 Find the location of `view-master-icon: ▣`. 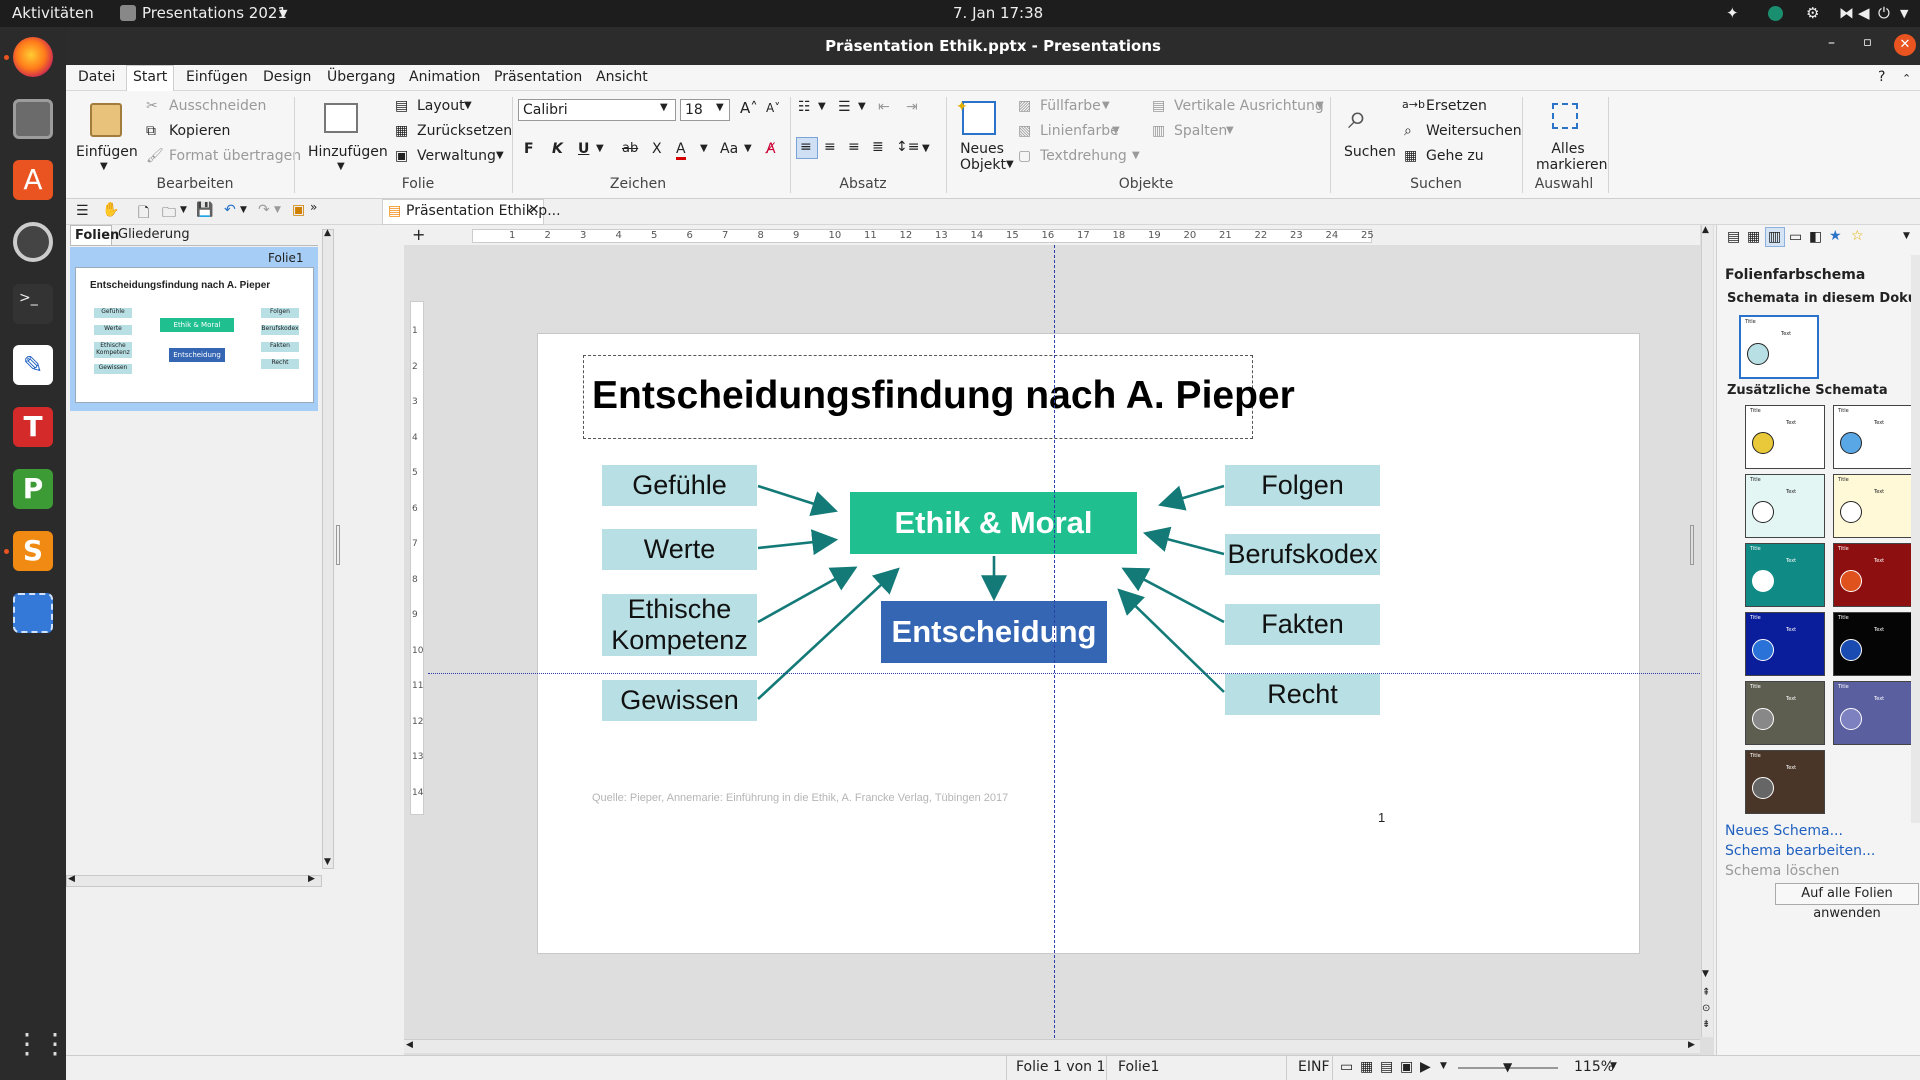

view-master-icon: ▣ is located at coordinates (1406, 1067).